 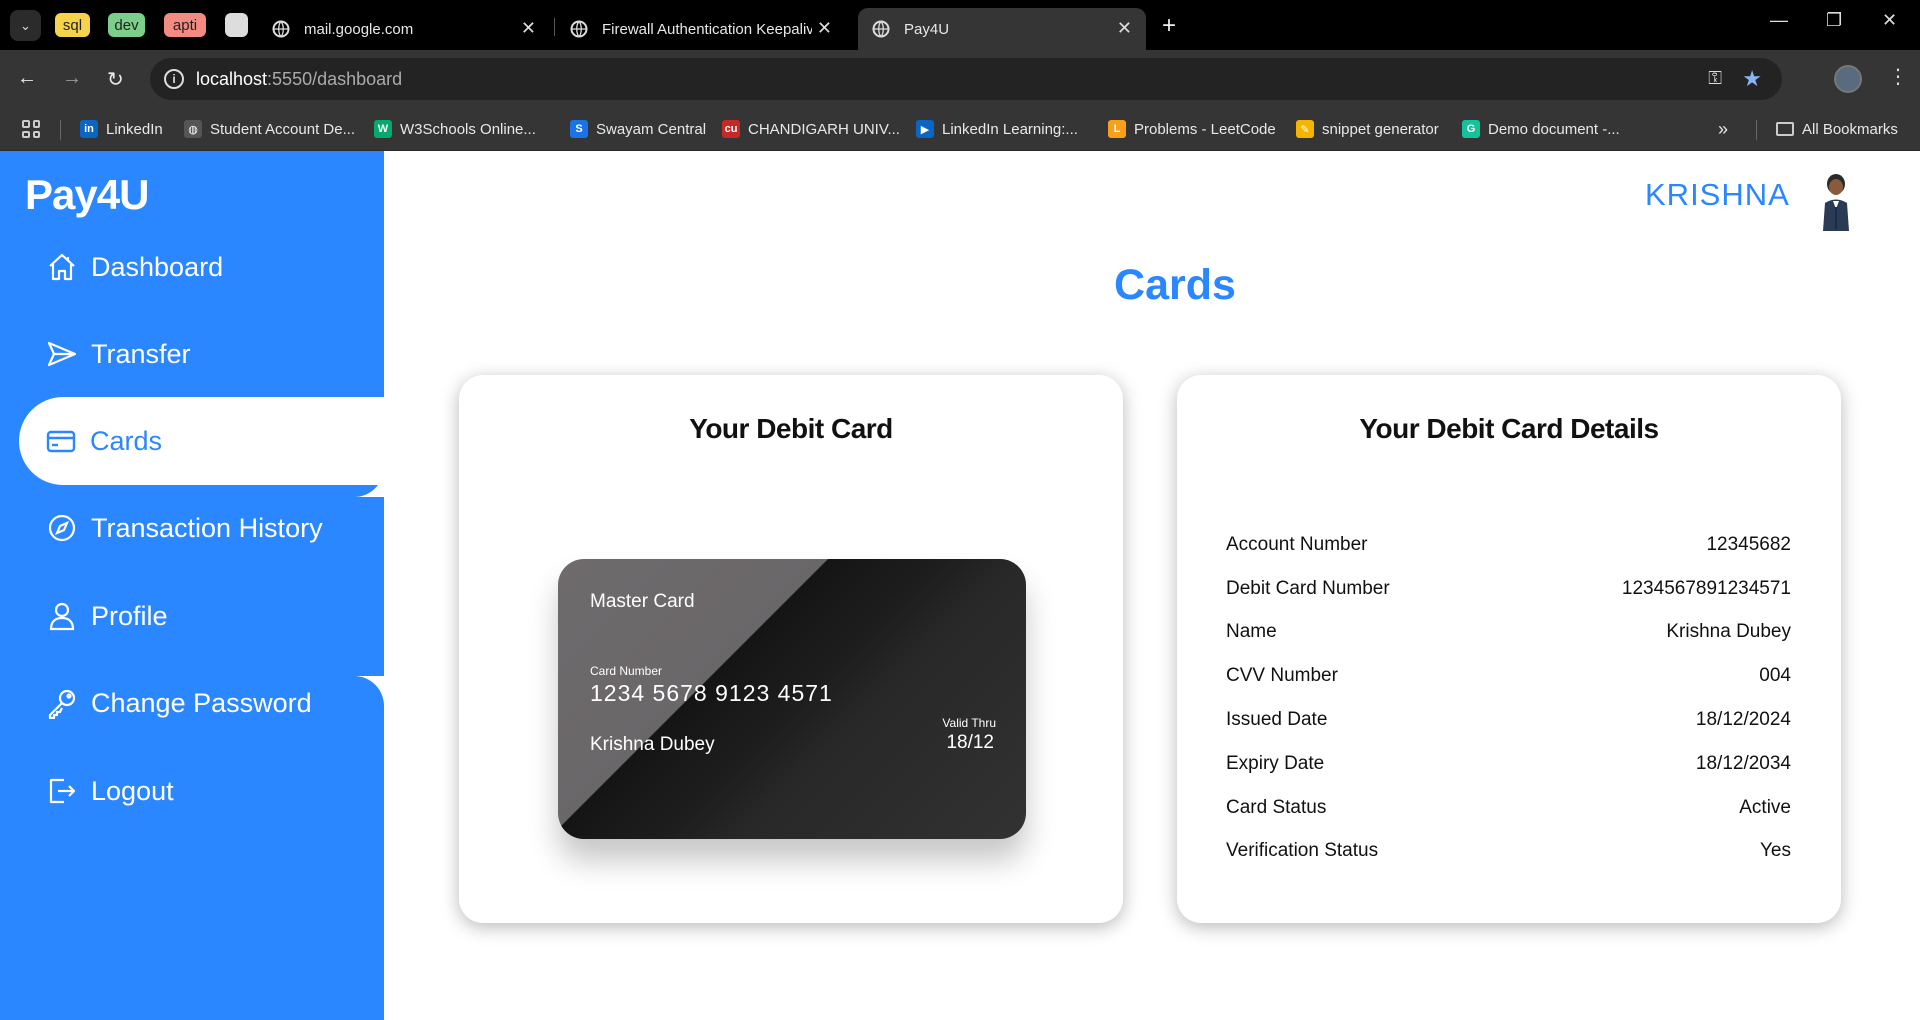 I want to click on tab-mail: mail.google.com ✕, so click(x=404, y=29).